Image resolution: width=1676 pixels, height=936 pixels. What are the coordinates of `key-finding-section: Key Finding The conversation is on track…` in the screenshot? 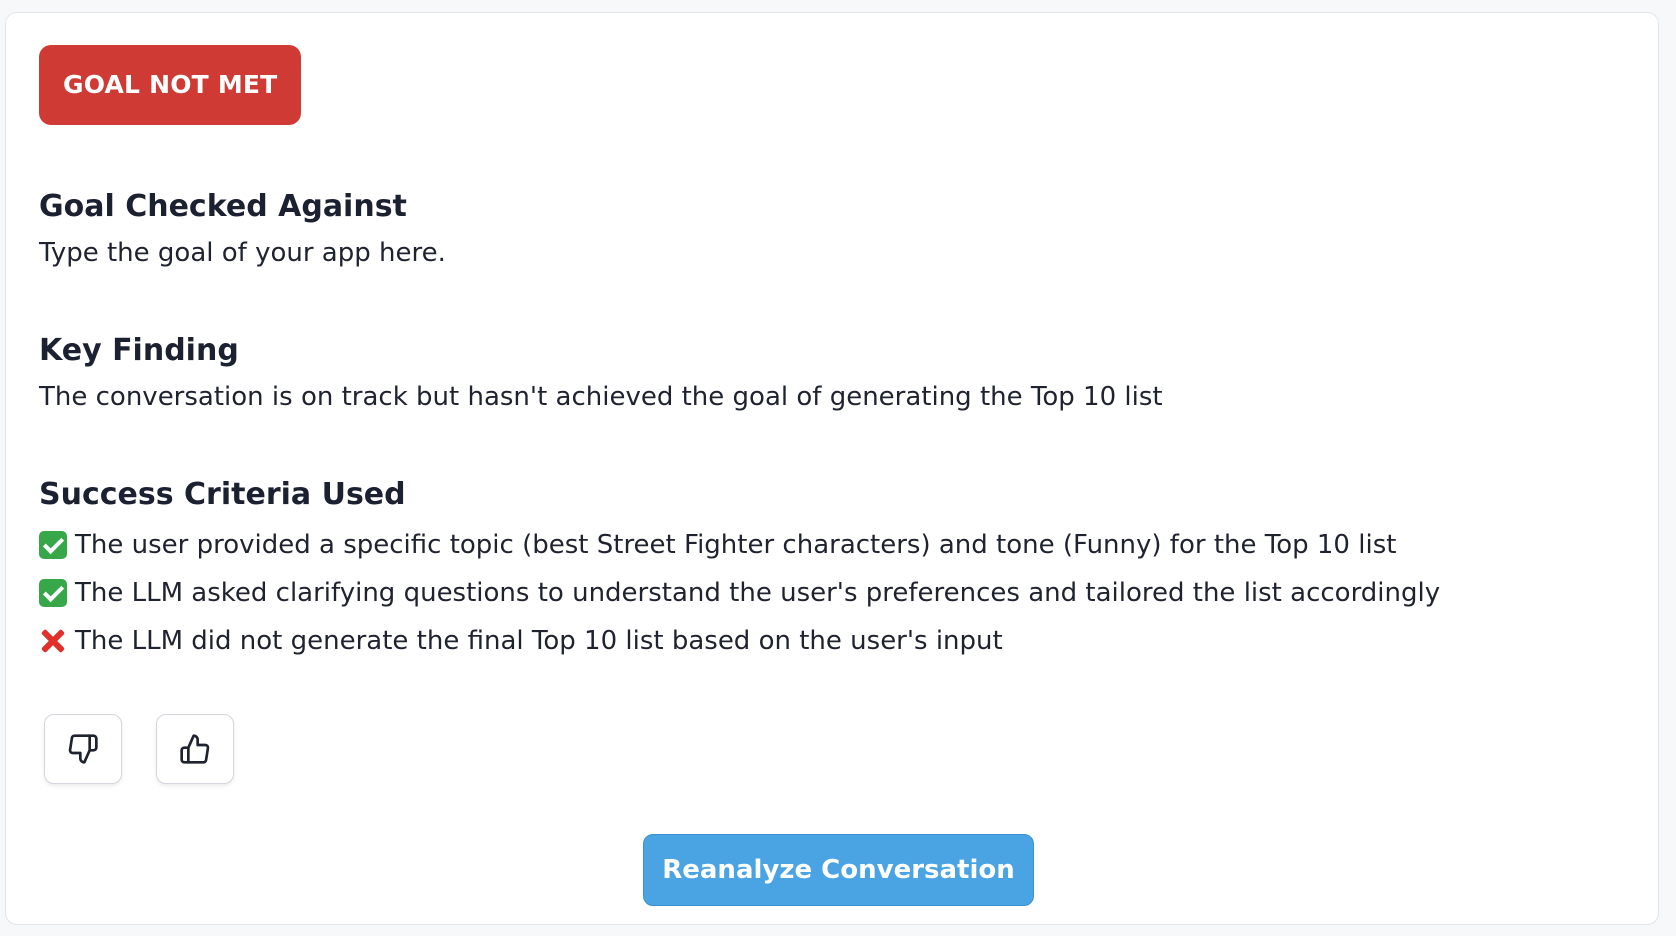 It's located at (601, 373).